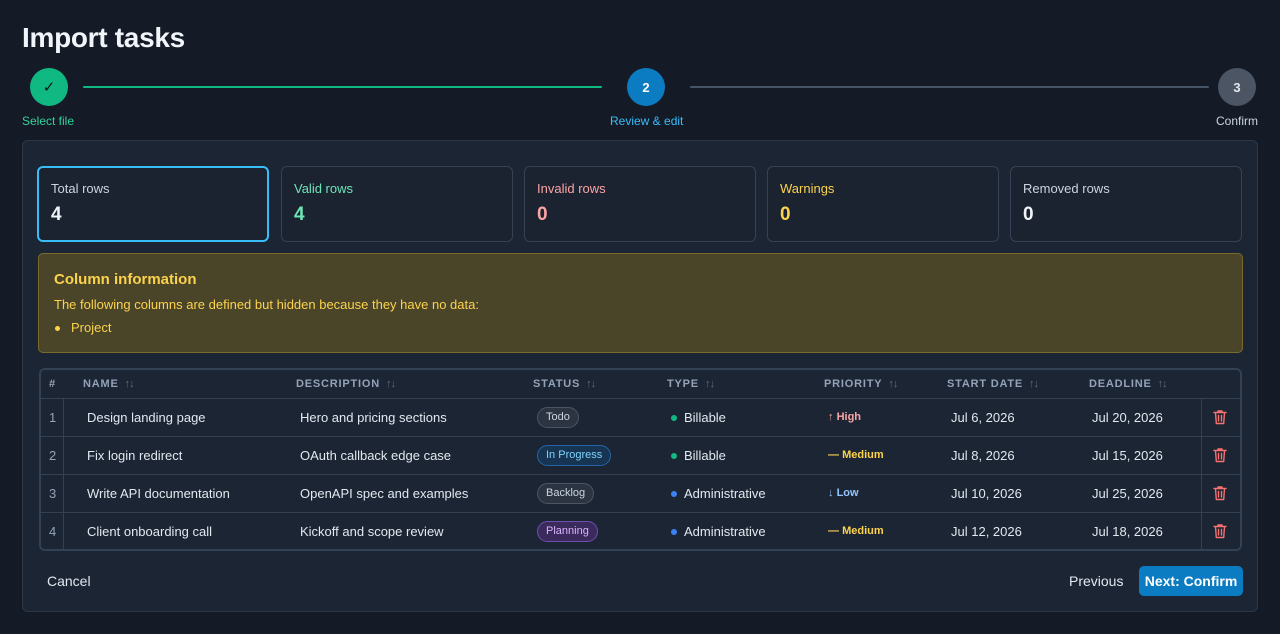  Describe the element at coordinates (571, 188) in the screenshot. I see `stat-label: Invalid rows` at that location.